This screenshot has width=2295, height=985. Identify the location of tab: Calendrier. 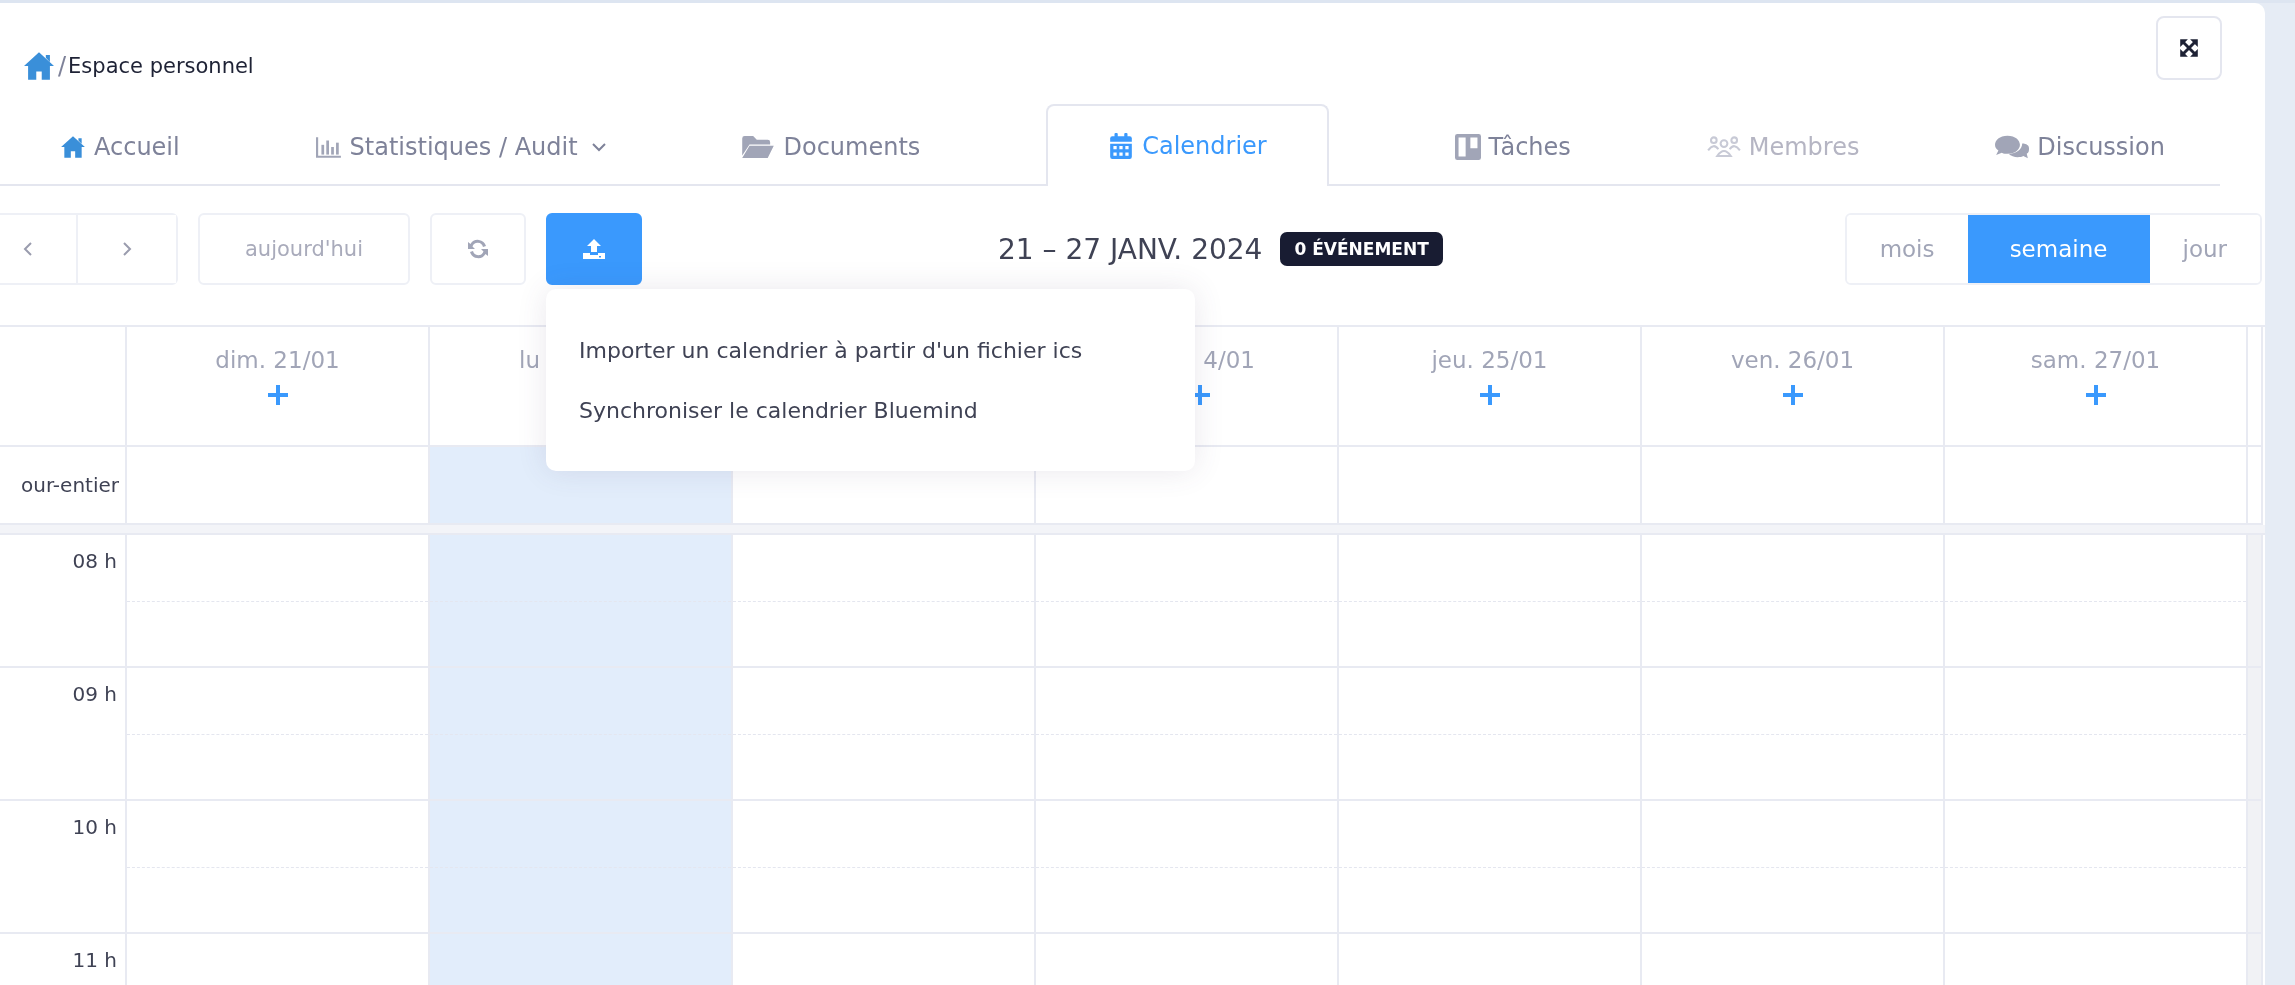
(1187, 145).